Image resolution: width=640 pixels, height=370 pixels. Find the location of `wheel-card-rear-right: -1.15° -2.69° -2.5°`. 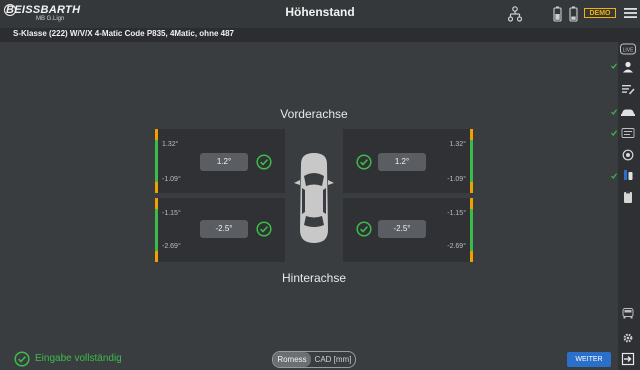

wheel-card-rear-right: -1.15° -2.69° -2.5° is located at coordinates (408, 230).